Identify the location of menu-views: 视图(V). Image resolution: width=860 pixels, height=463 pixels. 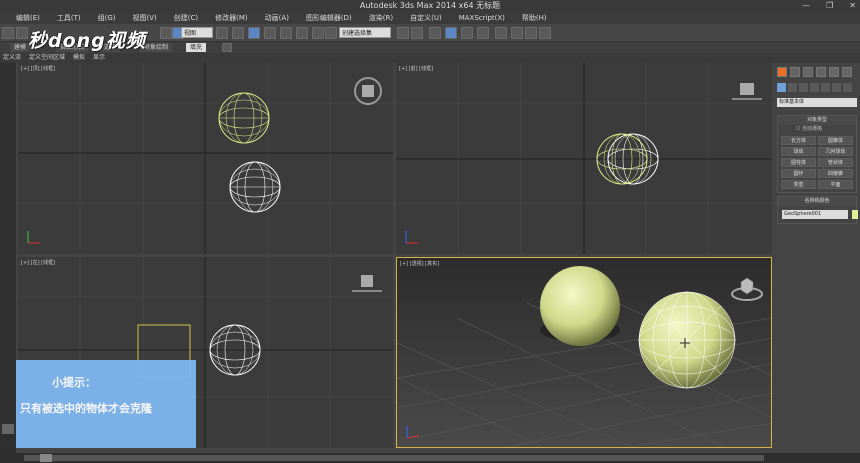
(145, 18).